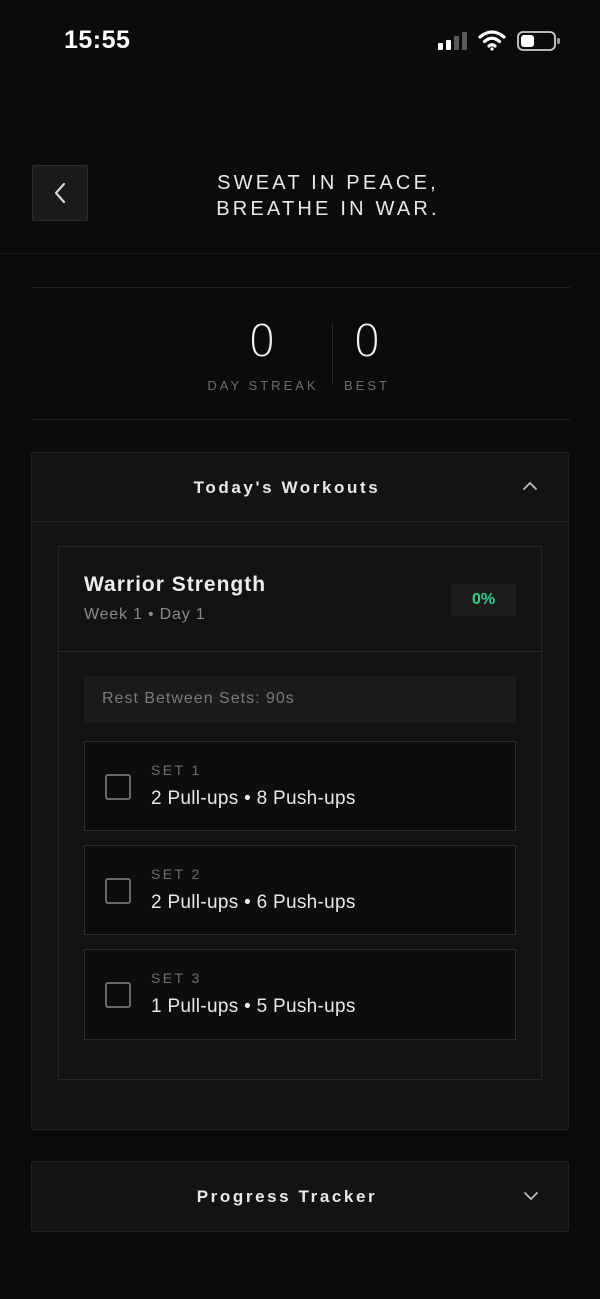 Image resolution: width=600 pixels, height=1299 pixels. Describe the element at coordinates (253, 798) in the screenshot. I see `set-1-detail: 2 Pull-ups • 8 Push-ups` at that location.